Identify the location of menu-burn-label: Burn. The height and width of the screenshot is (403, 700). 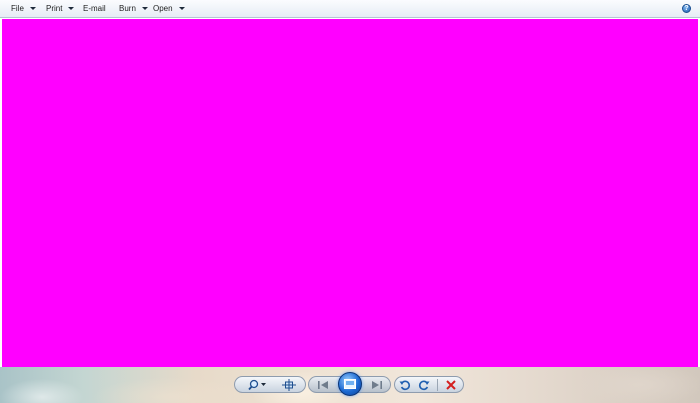
(127, 8).